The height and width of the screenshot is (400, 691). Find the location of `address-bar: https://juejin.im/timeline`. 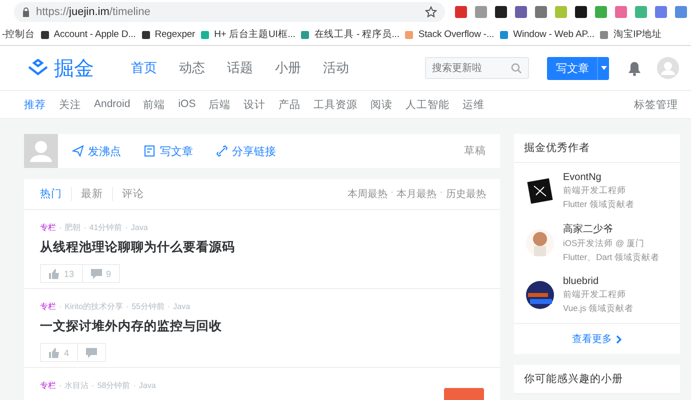

address-bar: https://juejin.im/timeline is located at coordinates (229, 12).